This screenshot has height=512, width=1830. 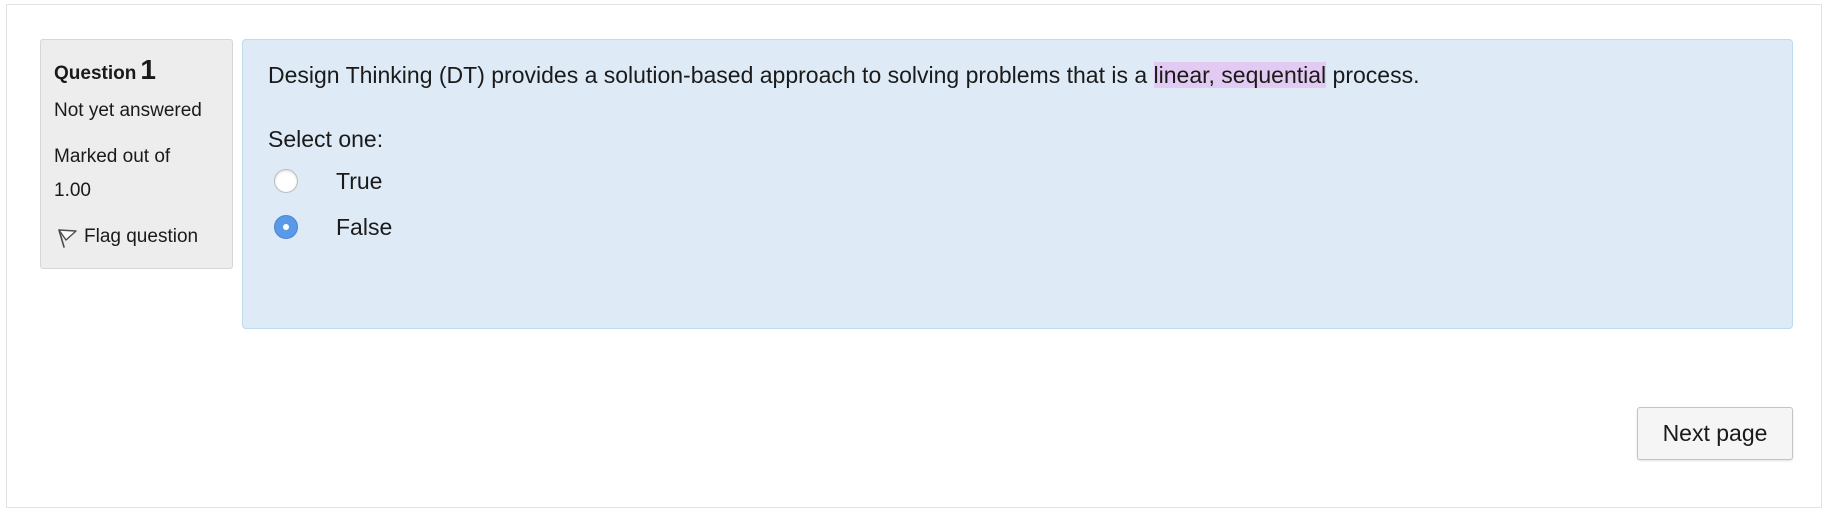 I want to click on answer-option-true: True, so click(x=1017, y=181).